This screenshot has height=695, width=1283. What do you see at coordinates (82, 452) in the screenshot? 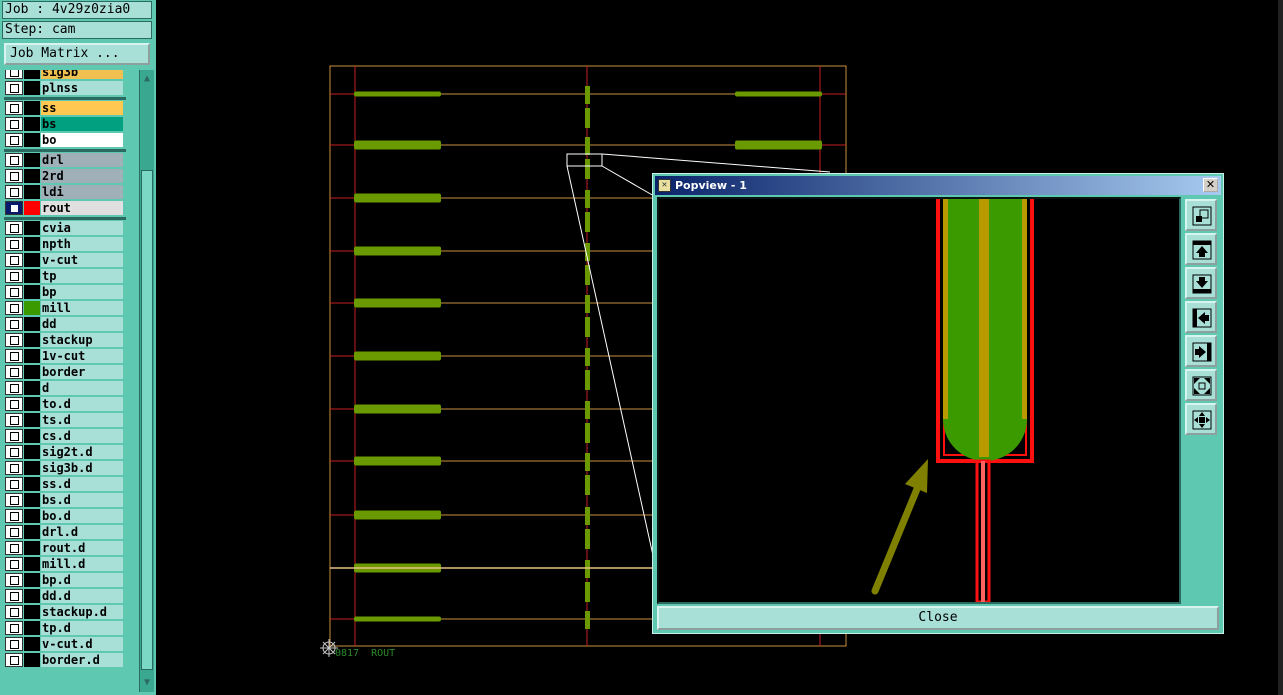
I see `layer-name: sig2t.d` at bounding box center [82, 452].